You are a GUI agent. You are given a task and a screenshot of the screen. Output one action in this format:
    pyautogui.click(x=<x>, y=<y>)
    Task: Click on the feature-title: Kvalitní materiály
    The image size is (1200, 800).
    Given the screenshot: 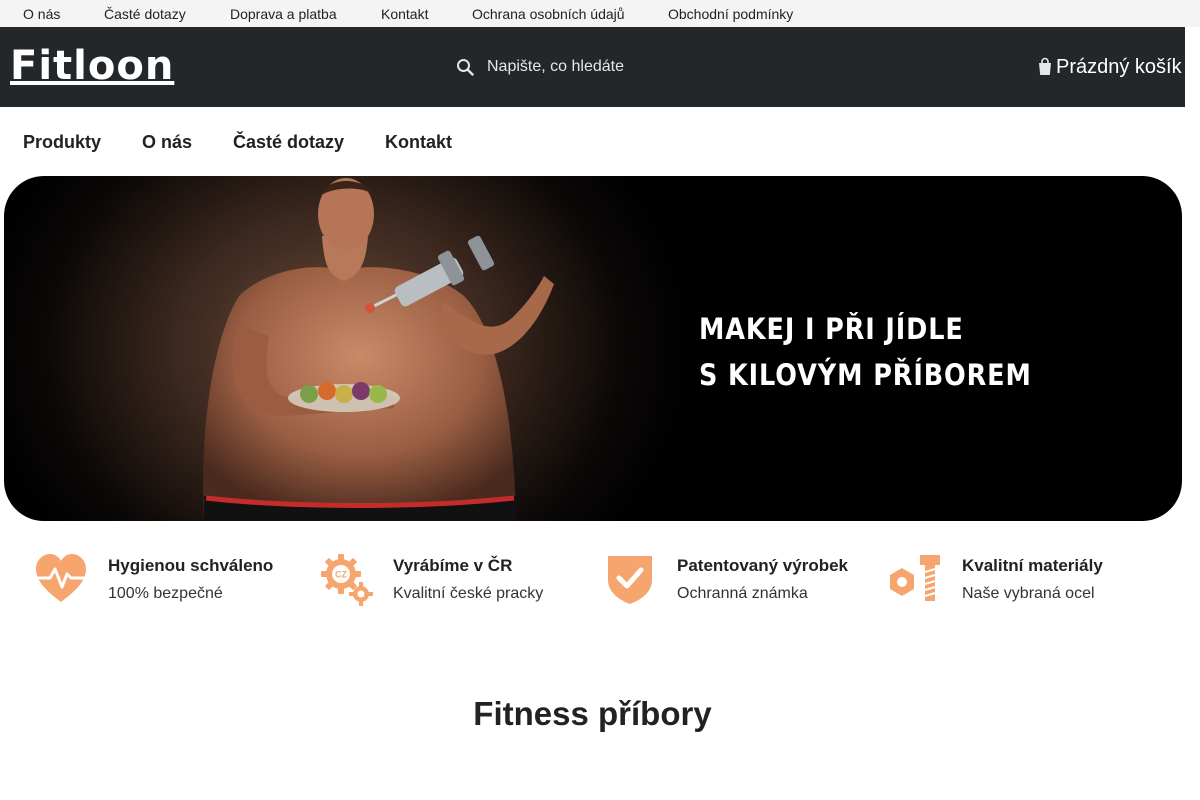 What is the action you would take?
    pyautogui.click(x=1032, y=565)
    